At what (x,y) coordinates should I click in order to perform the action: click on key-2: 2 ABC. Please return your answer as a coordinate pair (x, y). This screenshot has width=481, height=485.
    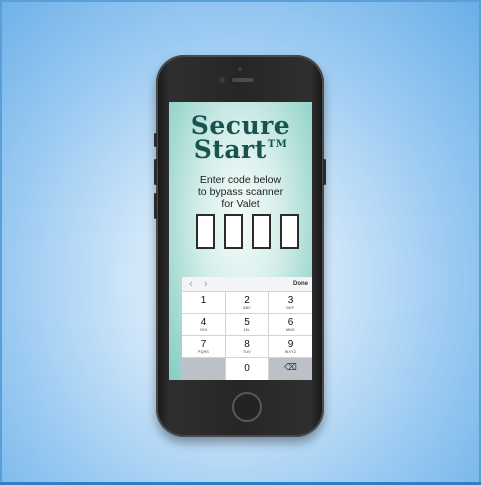
    Looking at the image, I should click on (247, 302).